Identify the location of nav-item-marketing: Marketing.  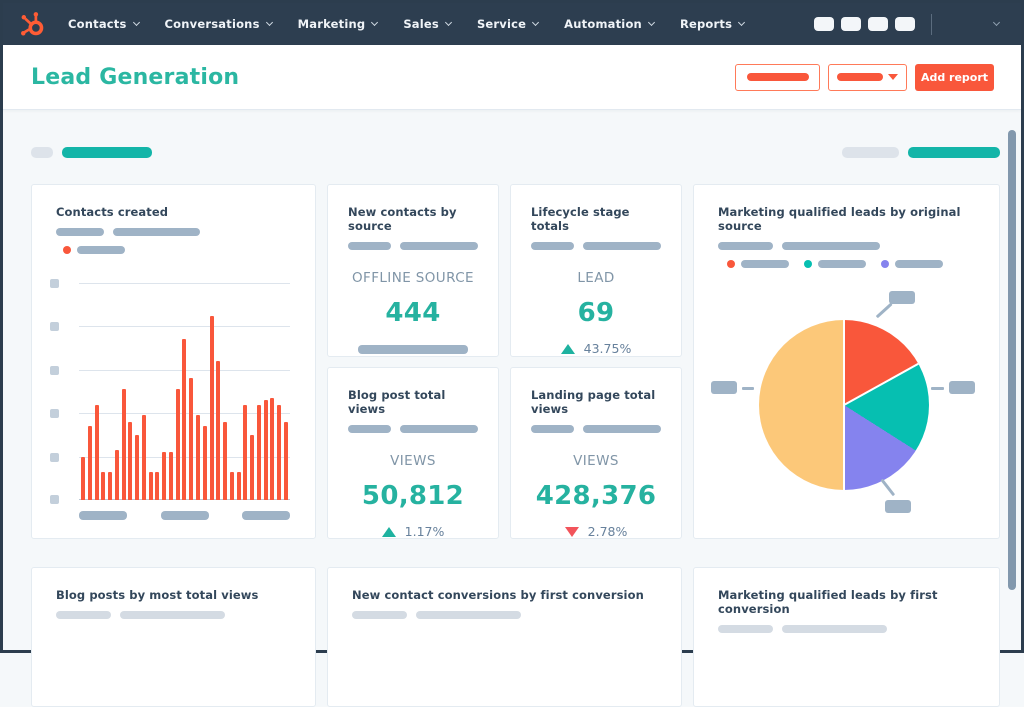
(338, 24).